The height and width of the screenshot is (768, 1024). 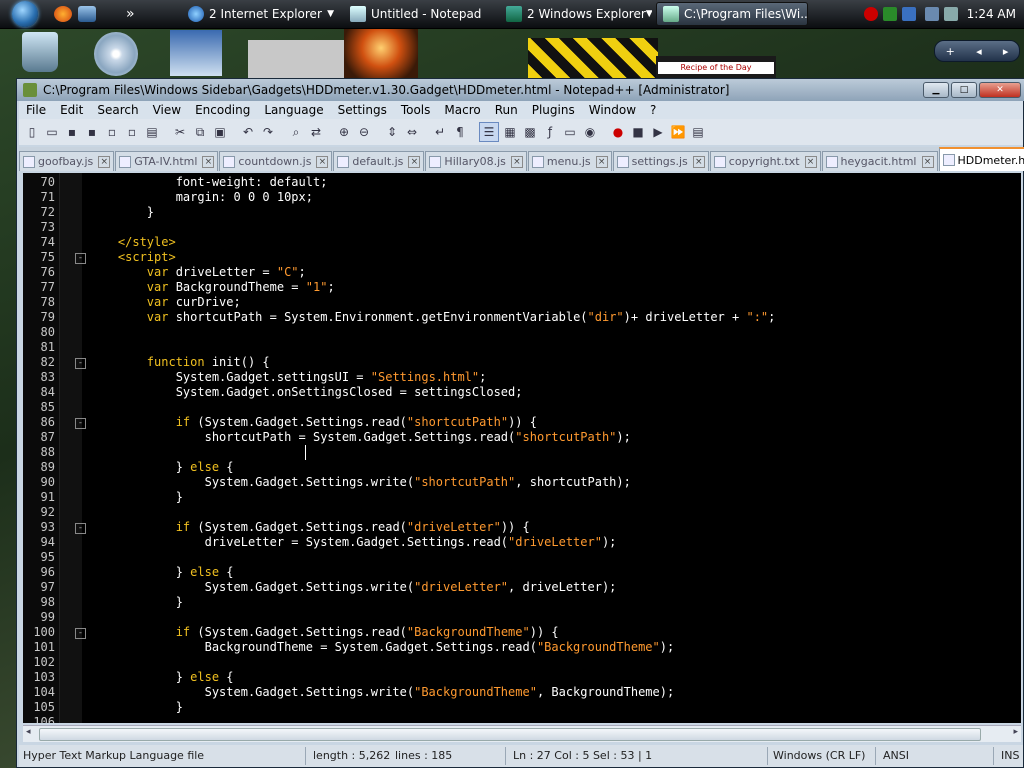 I want to click on menu-plugins: Plugins, so click(x=553, y=110).